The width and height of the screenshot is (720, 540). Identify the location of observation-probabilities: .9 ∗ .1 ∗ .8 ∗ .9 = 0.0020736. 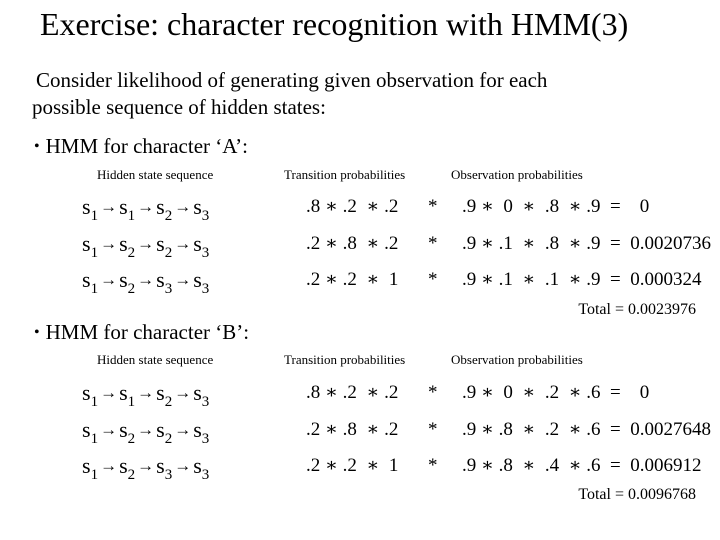
(586, 243).